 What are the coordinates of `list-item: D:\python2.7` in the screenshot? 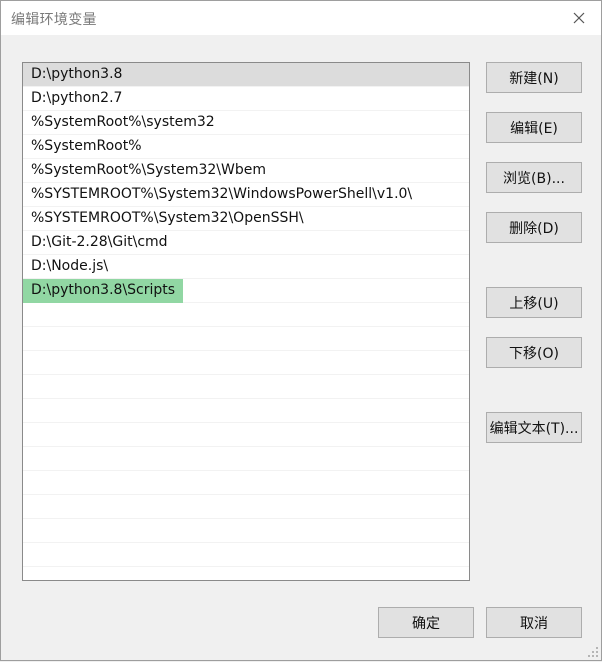 It's located at (246, 99).